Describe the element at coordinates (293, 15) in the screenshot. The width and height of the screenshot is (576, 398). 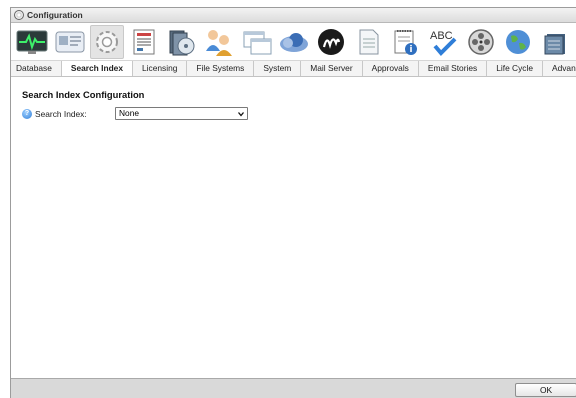
I see `title-bar: Configuration` at that location.